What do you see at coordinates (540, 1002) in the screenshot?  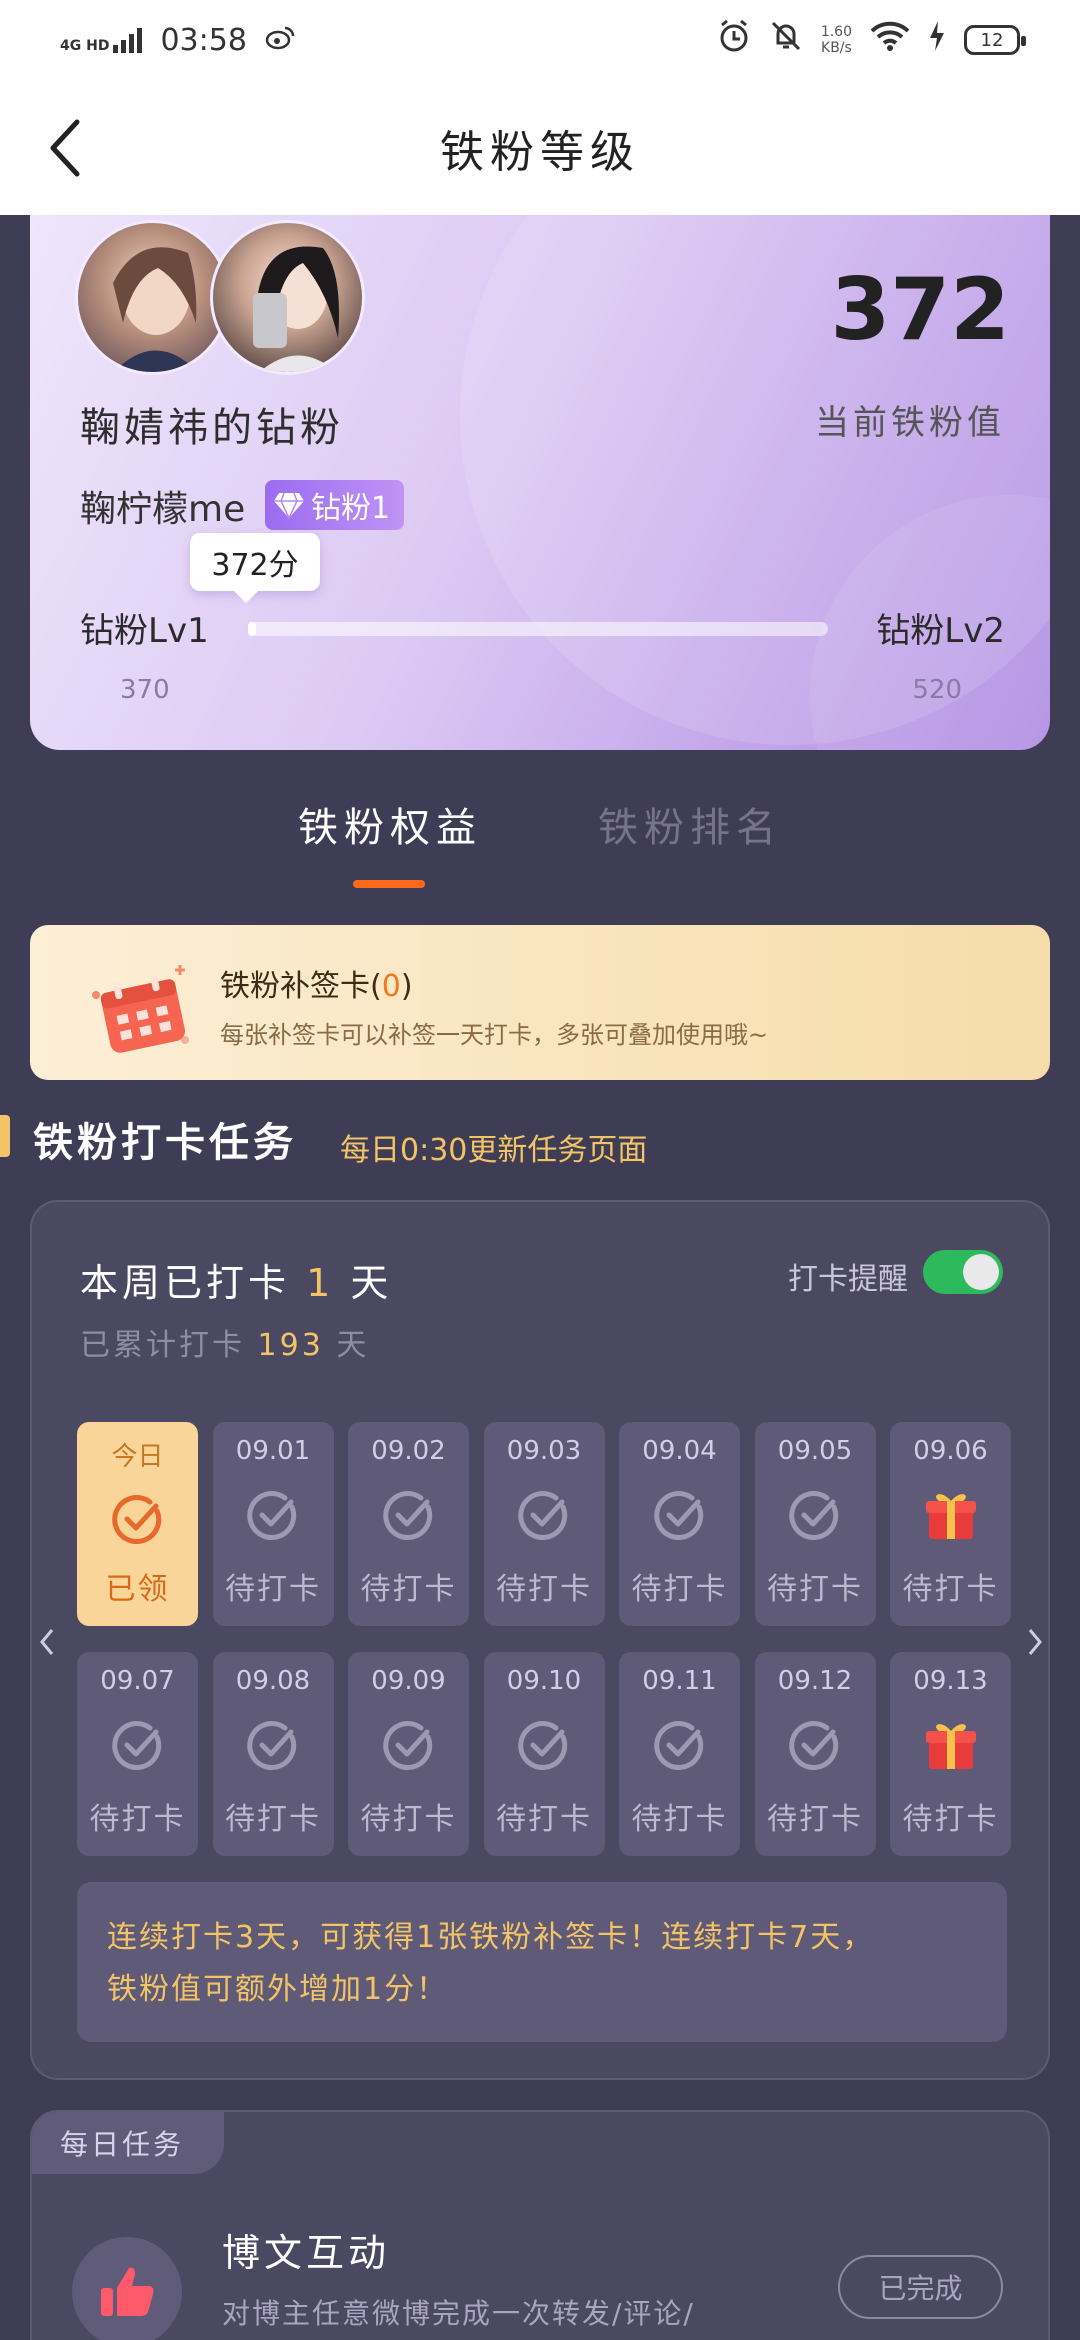 I see `makeup-card-banner: 铁粉补签卡(0) 每张补签卡可以补签一天打卡，多张可叠加使用哦~` at bounding box center [540, 1002].